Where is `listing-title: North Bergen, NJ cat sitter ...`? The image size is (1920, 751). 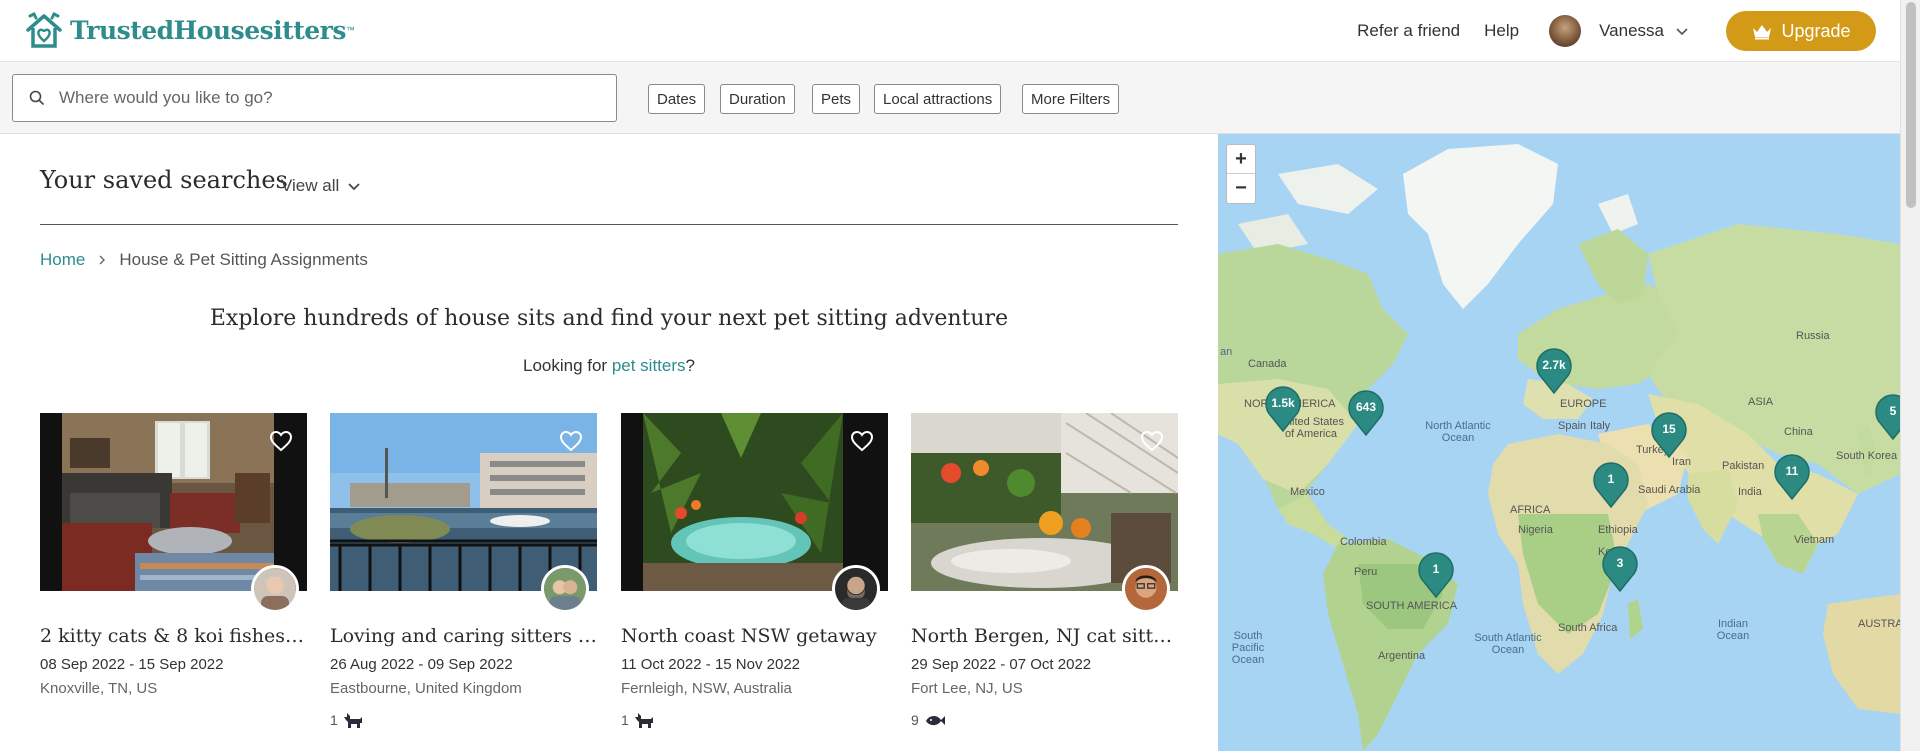 listing-title: North Bergen, NJ cat sitter ... is located at coordinates (1044, 636).